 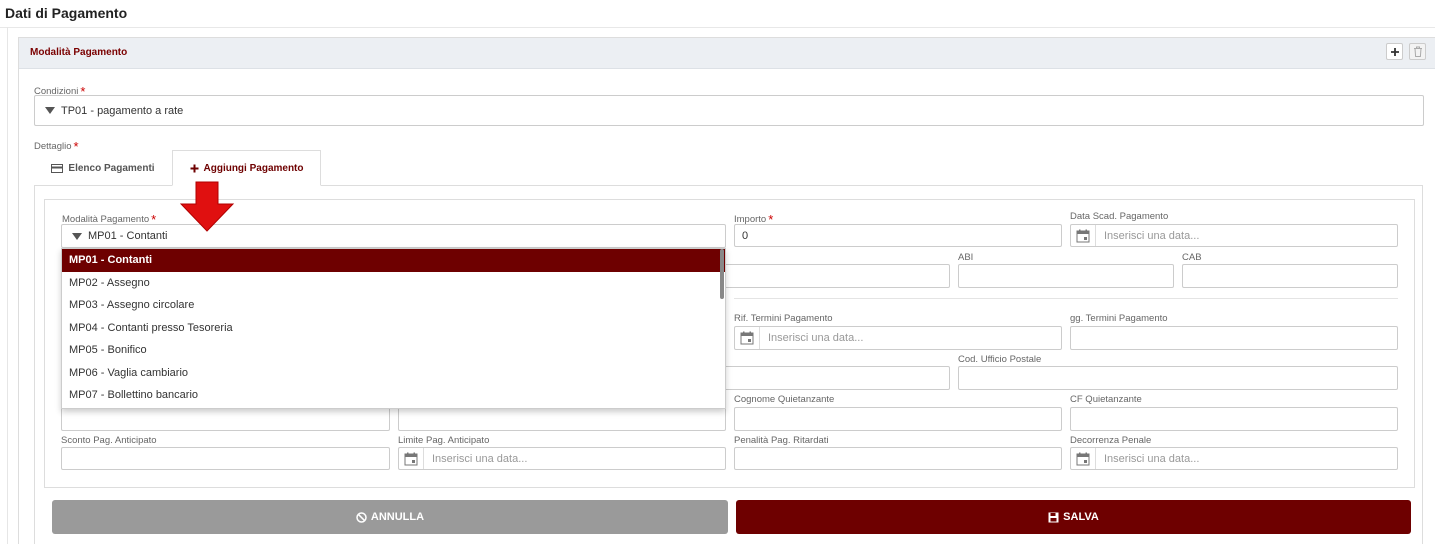 What do you see at coordinates (1119, 216) in the screenshot?
I see `data-scad-label: Data Scad. Pagamento` at bounding box center [1119, 216].